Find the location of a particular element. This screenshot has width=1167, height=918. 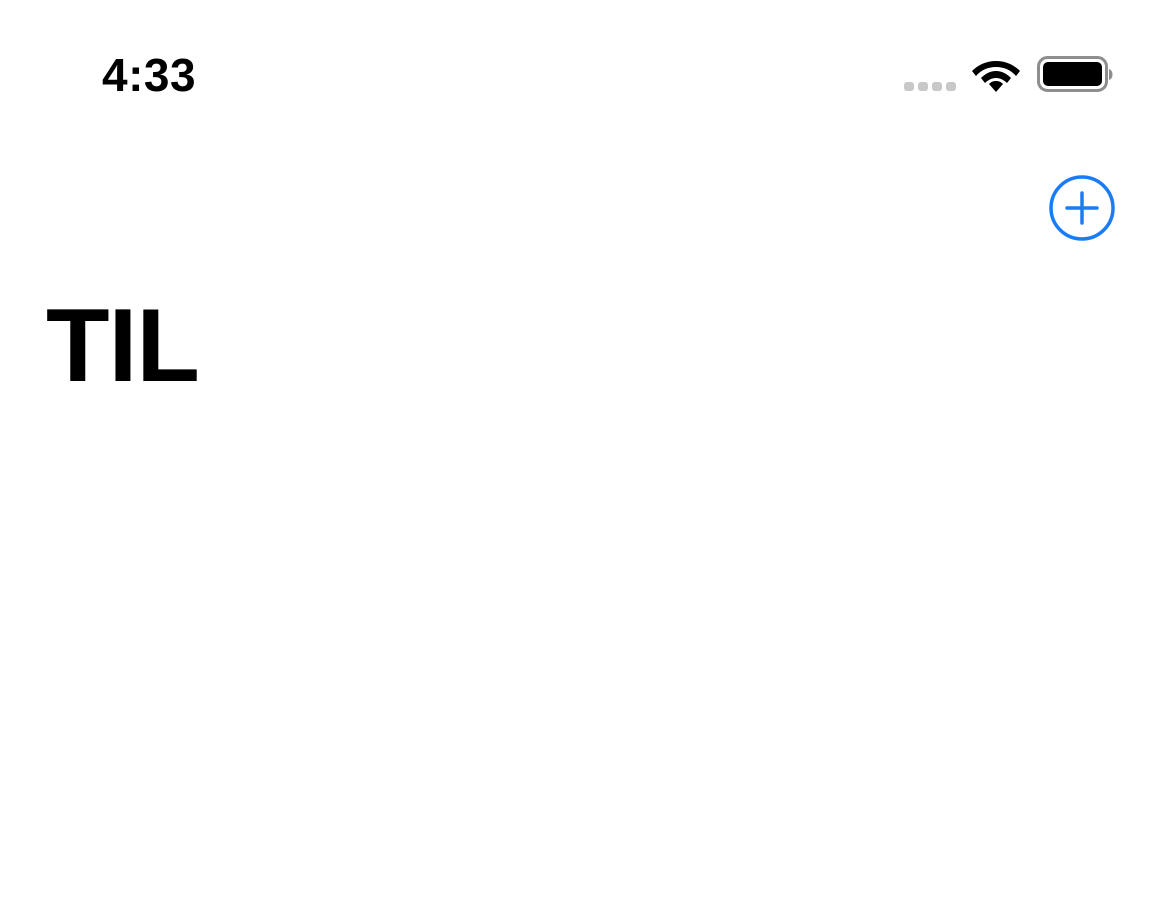

add-button is located at coordinates (1082, 208).